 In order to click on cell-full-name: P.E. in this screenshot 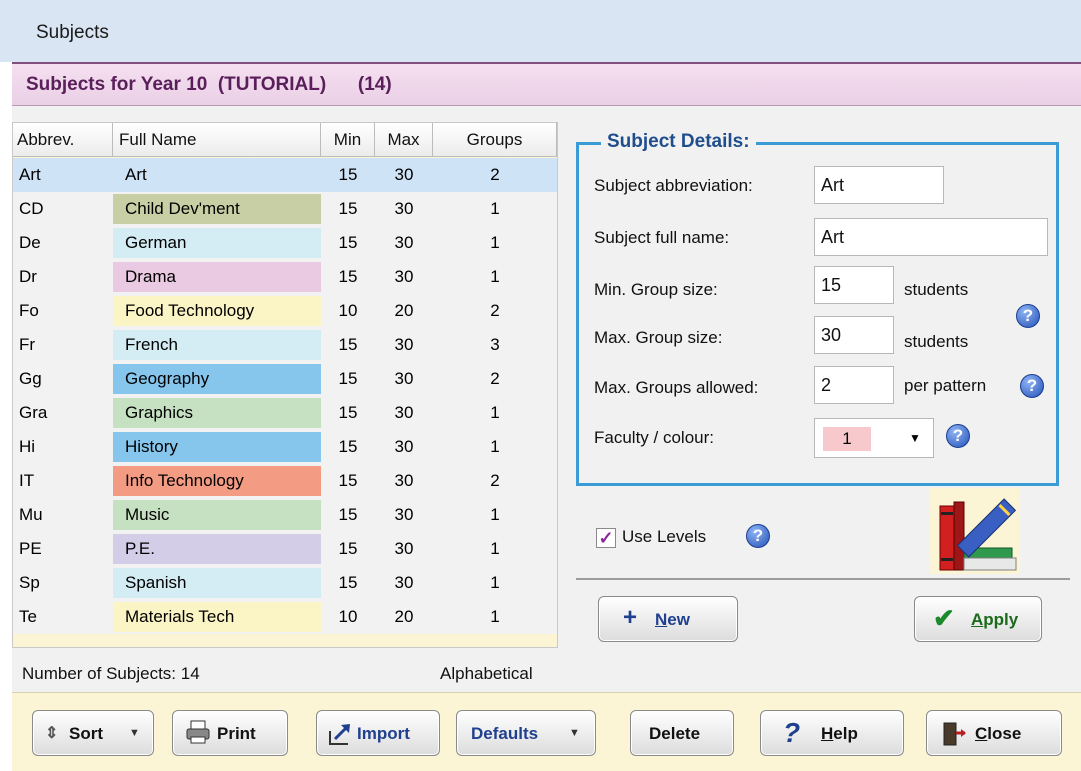, I will do `click(217, 549)`.